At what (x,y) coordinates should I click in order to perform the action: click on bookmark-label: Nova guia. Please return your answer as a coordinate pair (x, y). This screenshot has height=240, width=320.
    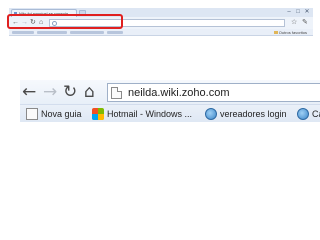
    Looking at the image, I should click on (61, 114).